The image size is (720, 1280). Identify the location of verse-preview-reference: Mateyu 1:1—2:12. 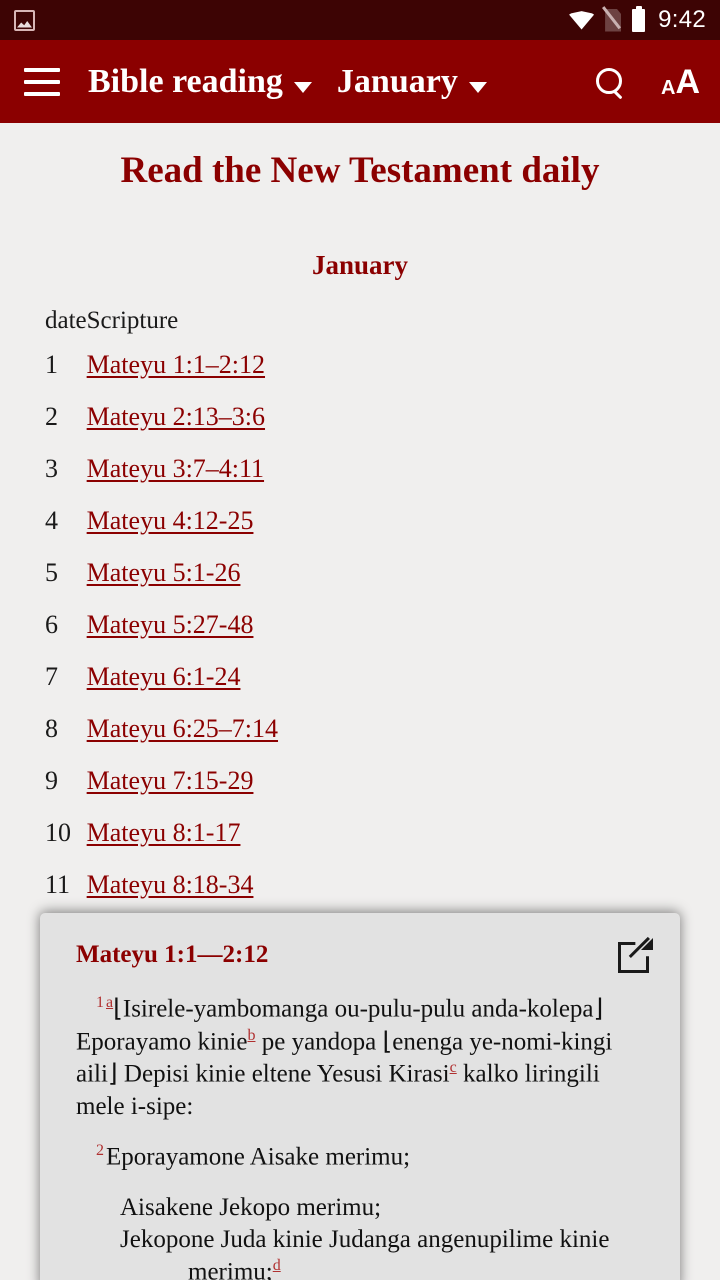
(172, 954).